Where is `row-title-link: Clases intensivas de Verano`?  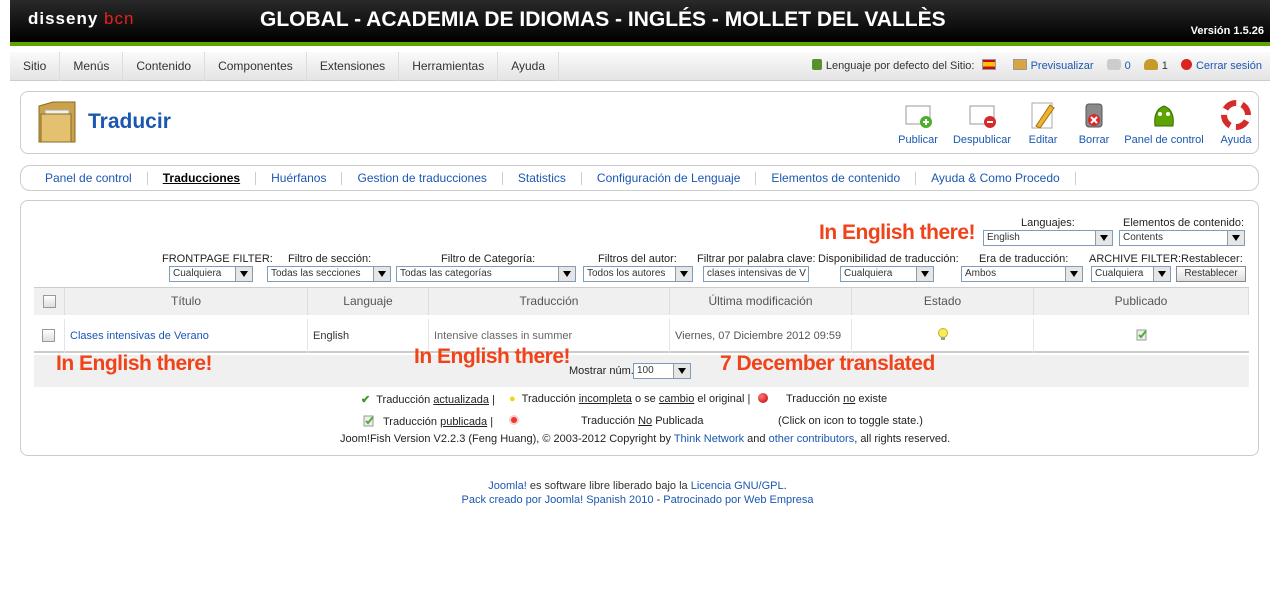 row-title-link: Clases intensivas de Verano is located at coordinates (186, 336).